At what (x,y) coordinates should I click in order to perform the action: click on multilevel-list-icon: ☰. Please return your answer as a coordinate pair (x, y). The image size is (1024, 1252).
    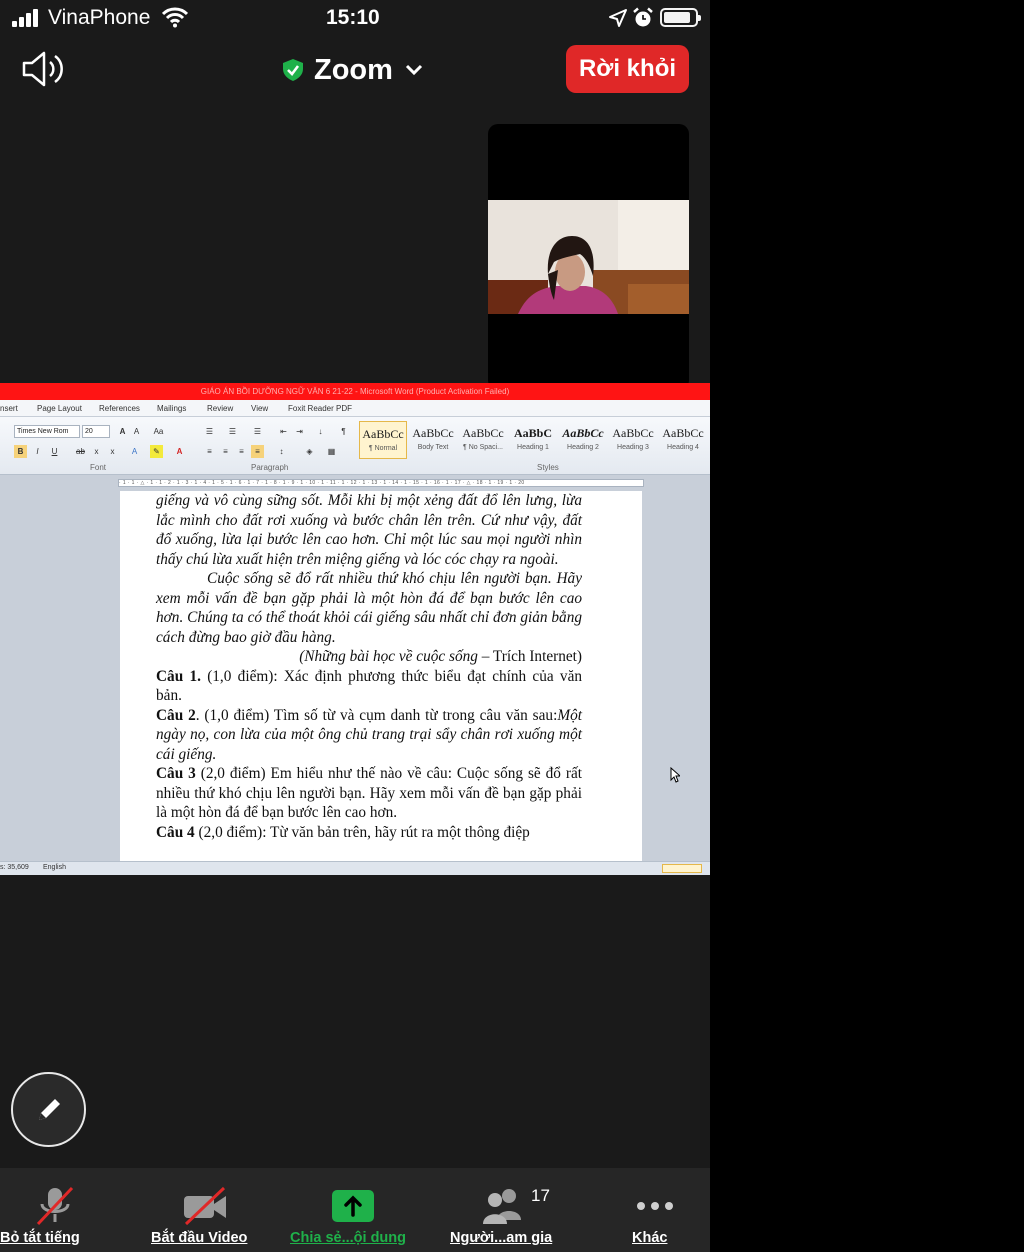
    Looking at the image, I should click on (257, 431).